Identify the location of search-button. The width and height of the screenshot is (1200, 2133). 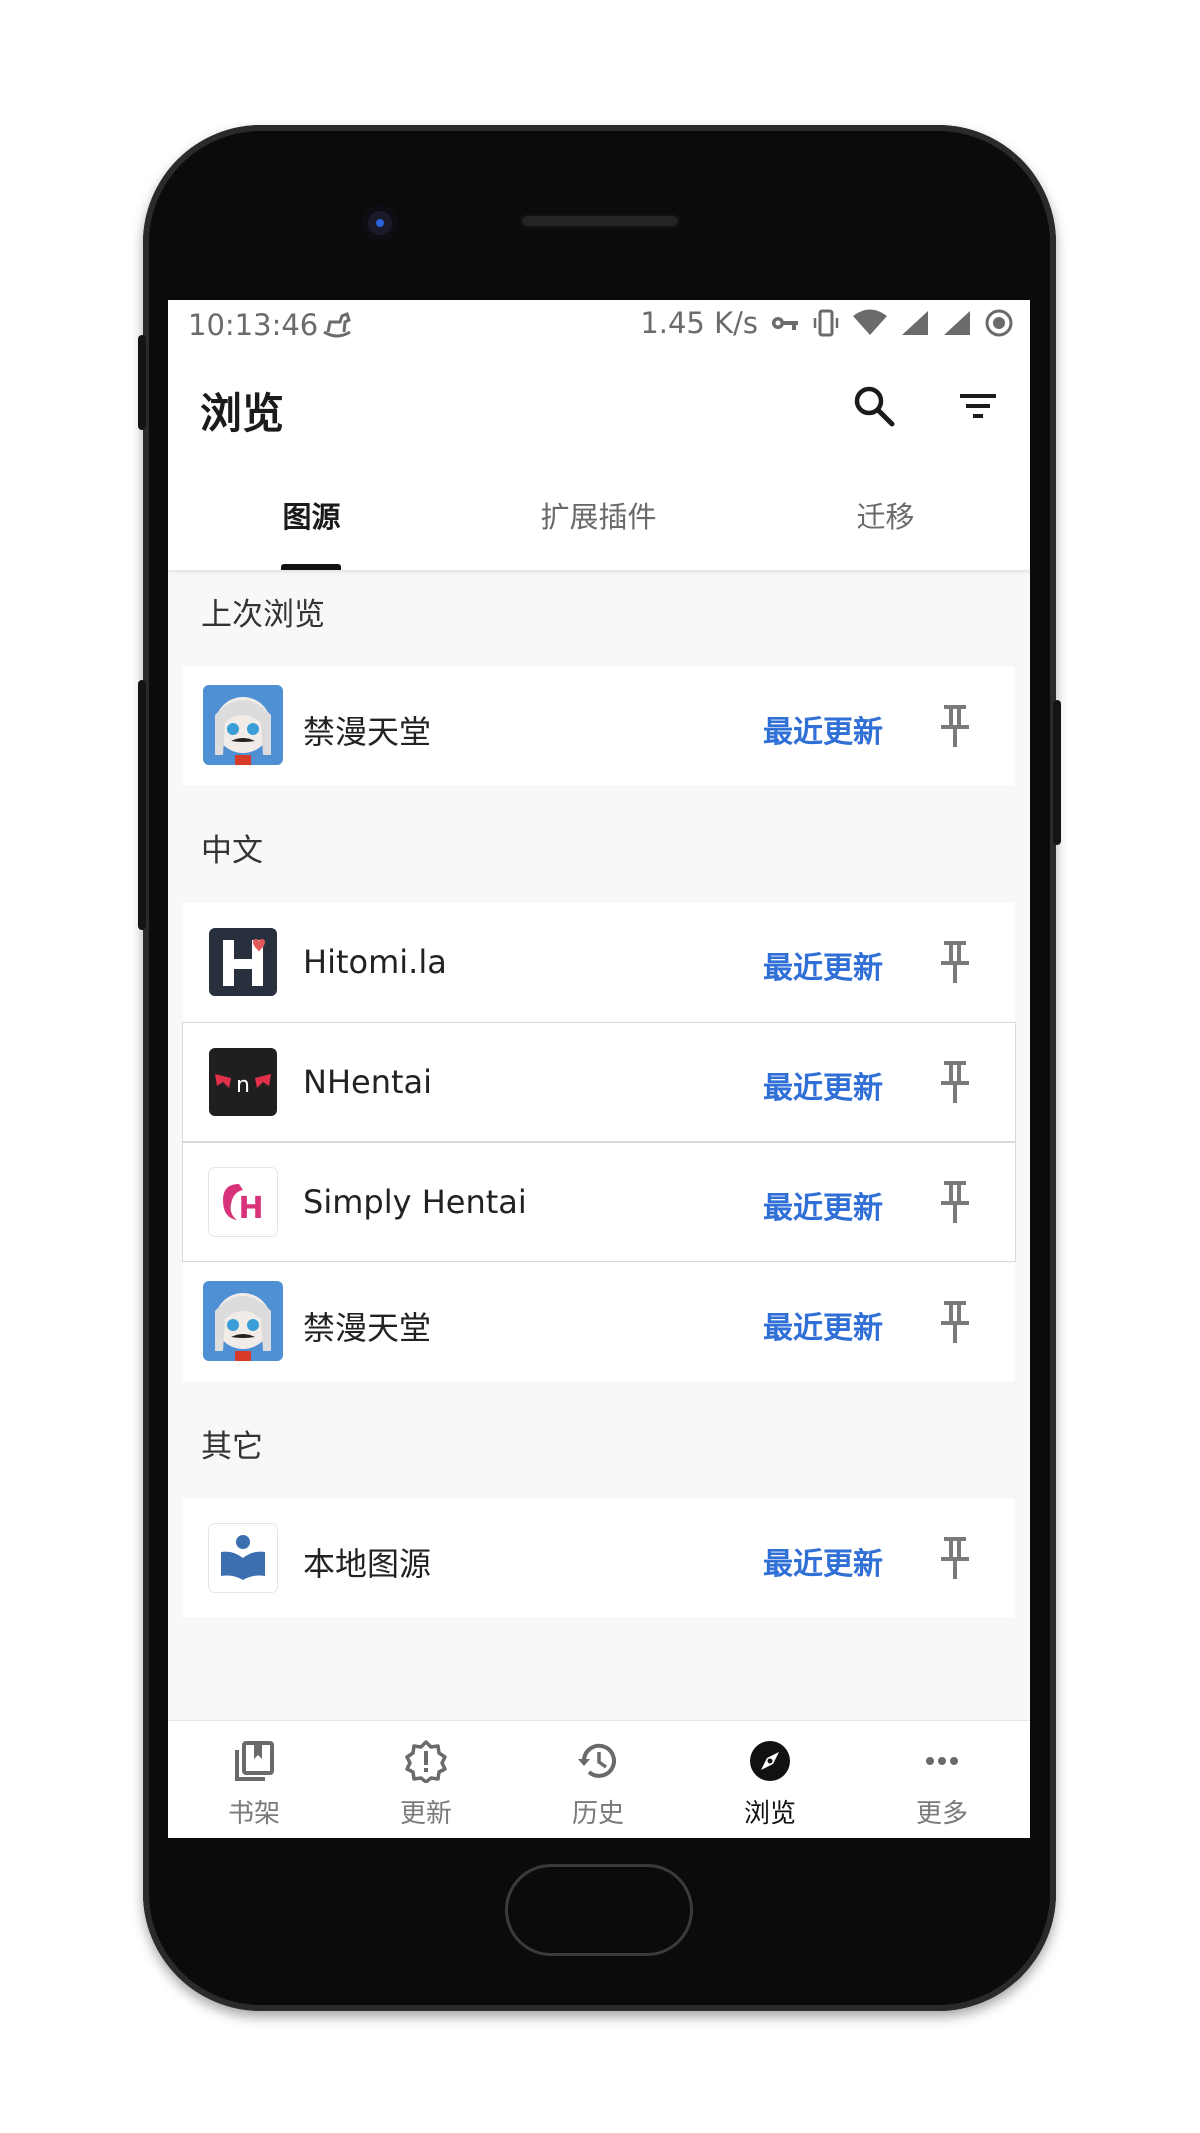
(874, 406).